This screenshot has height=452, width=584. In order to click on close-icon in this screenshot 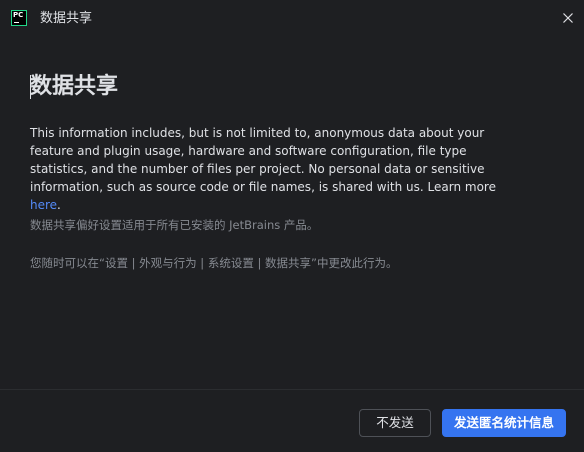, I will do `click(568, 18)`.